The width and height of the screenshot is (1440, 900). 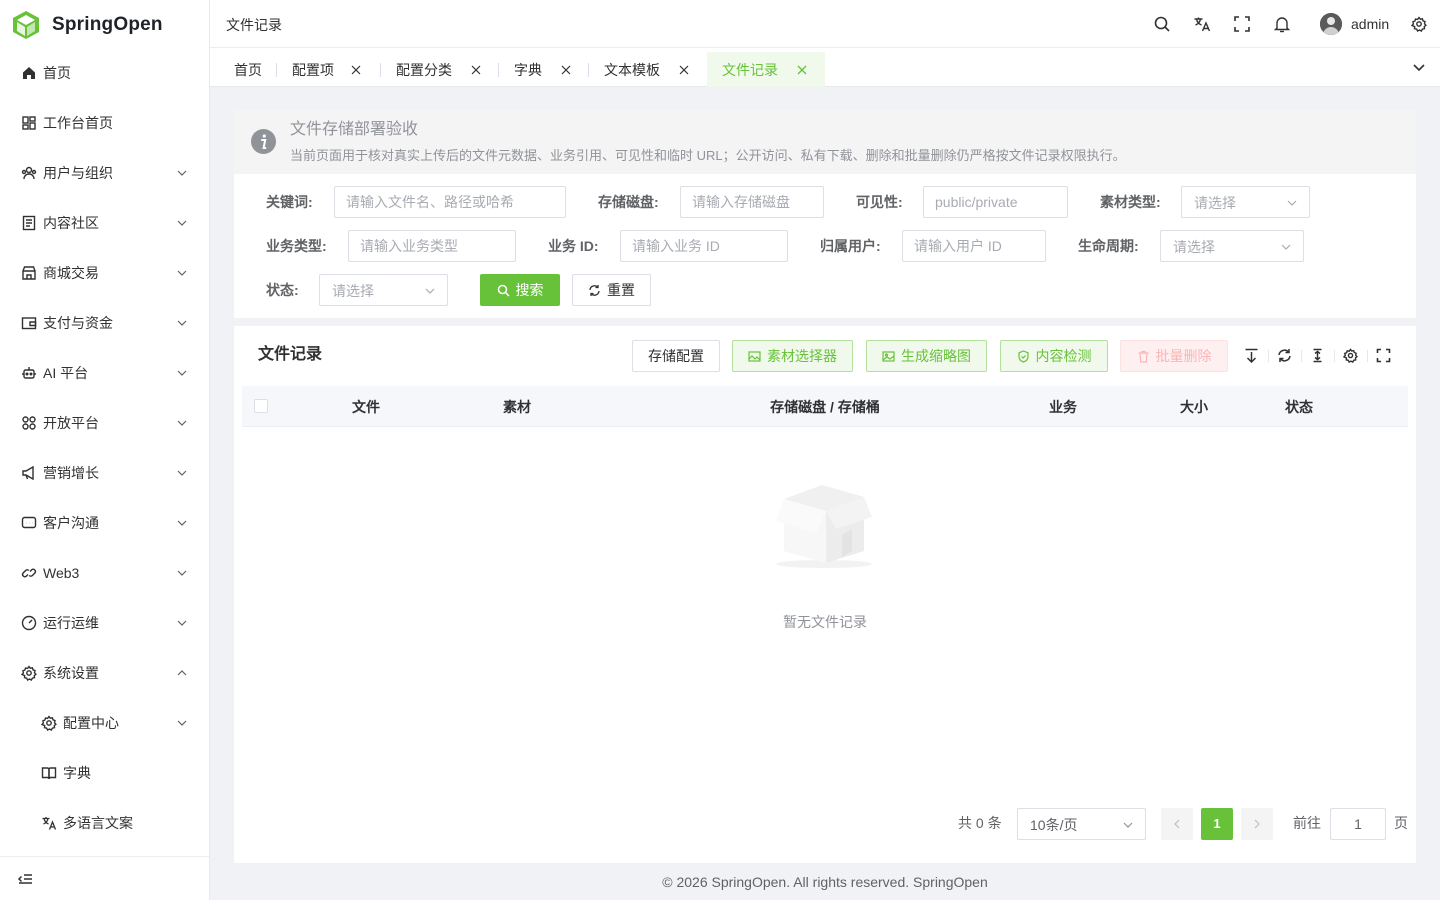 I want to click on search-button: 搜索, so click(x=520, y=290).